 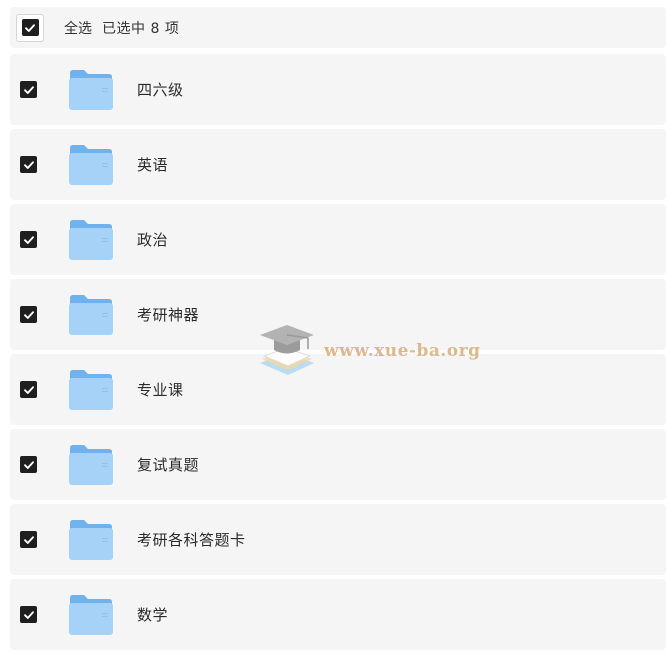 What do you see at coordinates (168, 314) in the screenshot?
I see `file-name: 考研神器` at bounding box center [168, 314].